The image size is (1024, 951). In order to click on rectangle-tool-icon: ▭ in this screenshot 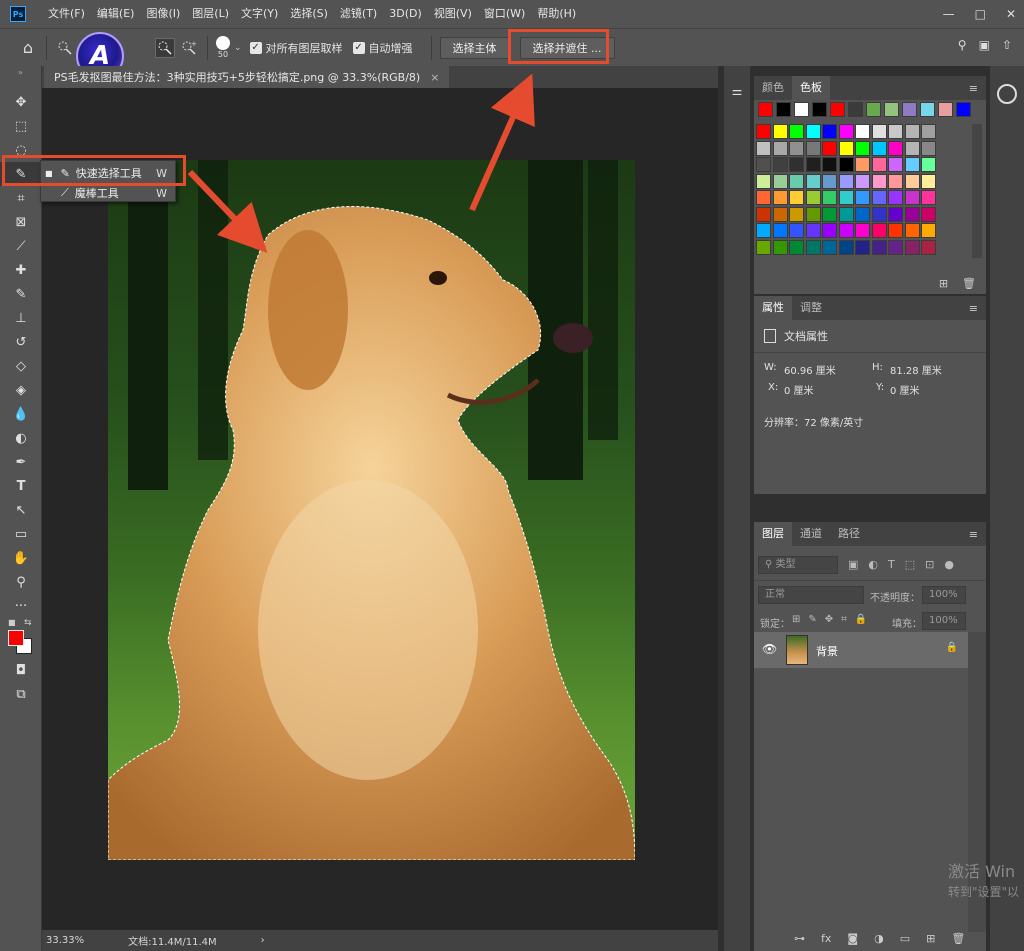, I will do `click(21, 534)`.